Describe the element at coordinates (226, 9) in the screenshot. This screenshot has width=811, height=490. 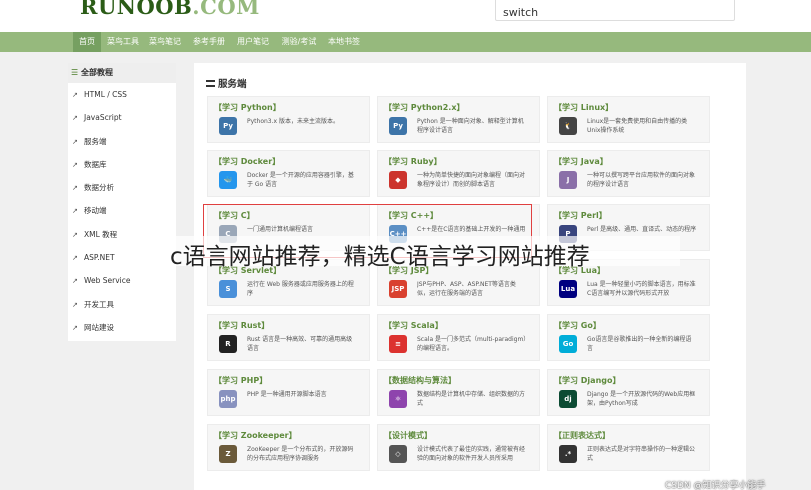
I see `logo-suffix-text: .COM` at that location.